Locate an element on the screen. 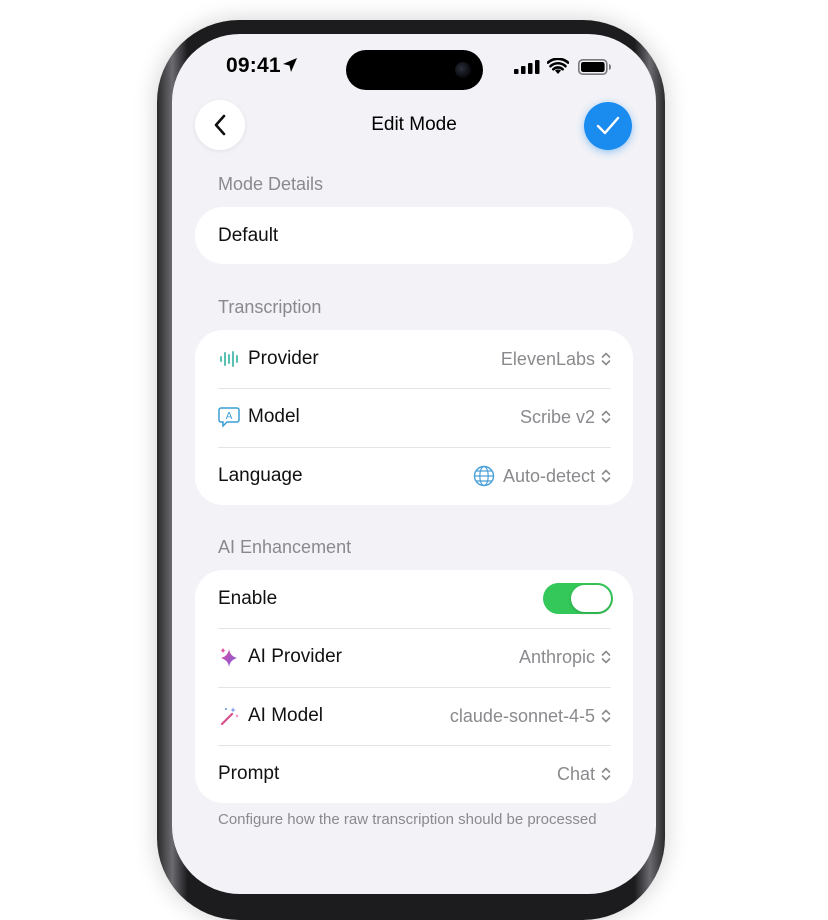 This screenshot has width=828, height=920. prompt-value: Chat is located at coordinates (575, 773).